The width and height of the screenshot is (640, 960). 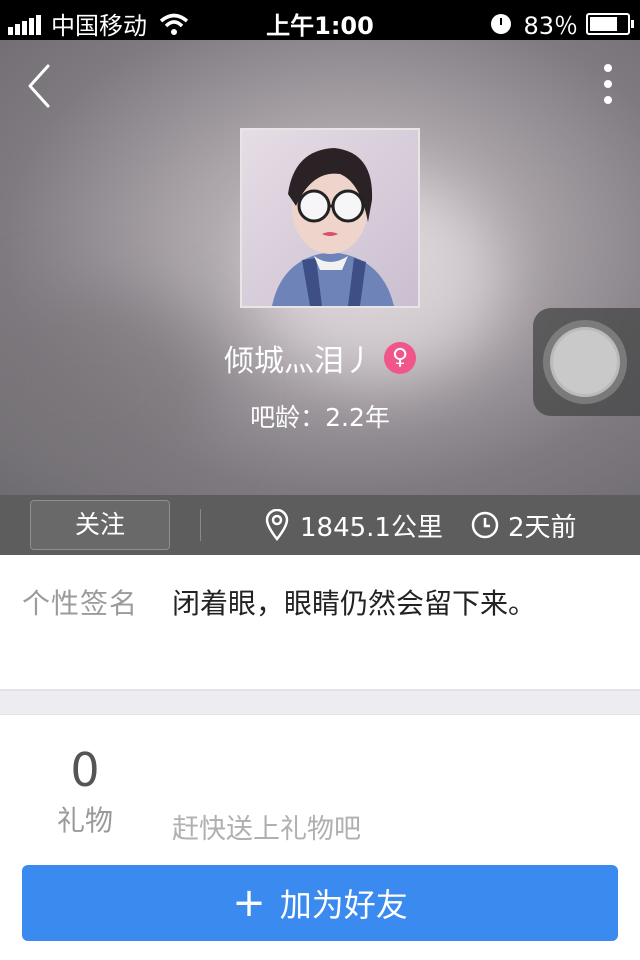 What do you see at coordinates (100, 525) in the screenshot?
I see `follow-button: 关注` at bounding box center [100, 525].